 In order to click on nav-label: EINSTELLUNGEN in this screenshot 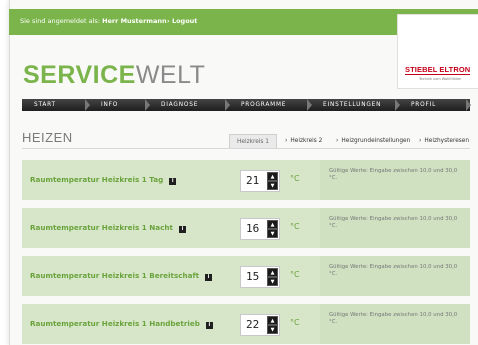, I will do `click(352, 105)`.